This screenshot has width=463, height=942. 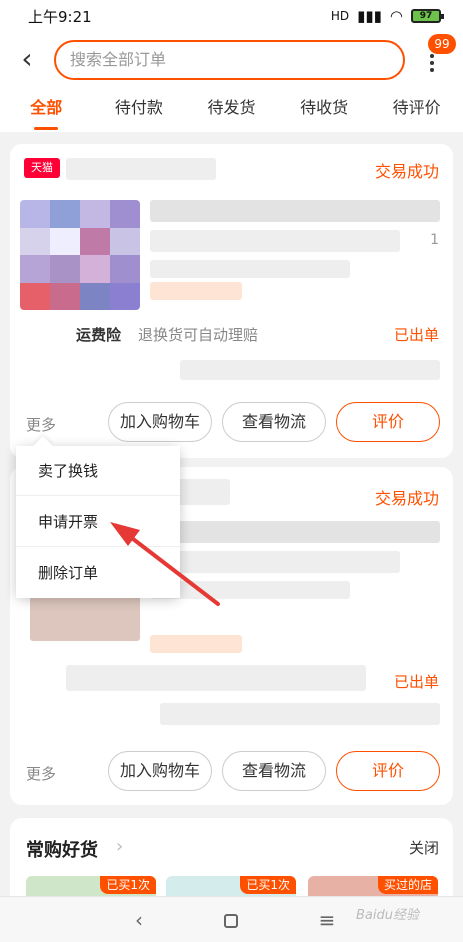 I want to click on close-button: 关闭, so click(x=424, y=847).